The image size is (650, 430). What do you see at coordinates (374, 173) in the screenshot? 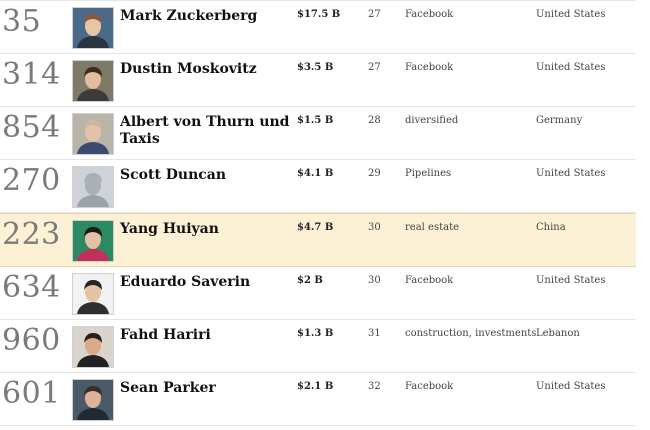
I see `age: 29` at bounding box center [374, 173].